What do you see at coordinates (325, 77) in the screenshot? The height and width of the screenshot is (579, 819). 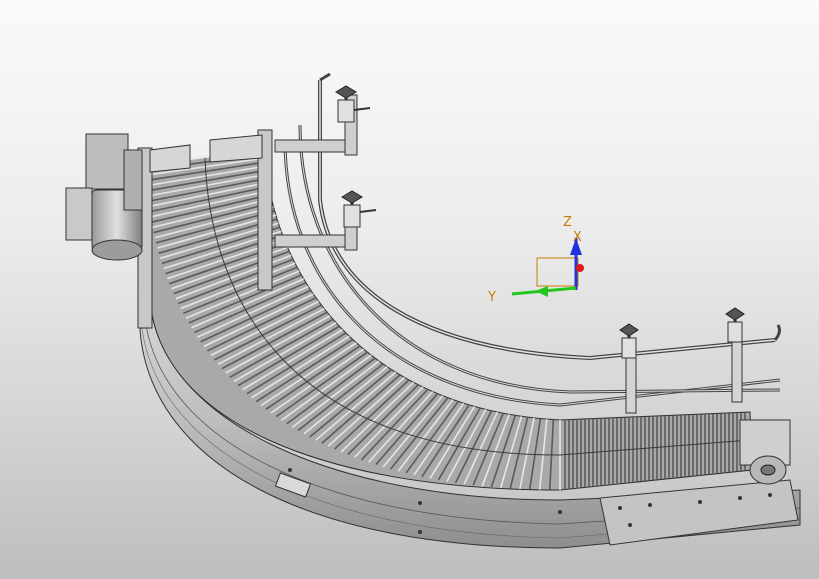 I see `guide-rail-start-hook` at bounding box center [325, 77].